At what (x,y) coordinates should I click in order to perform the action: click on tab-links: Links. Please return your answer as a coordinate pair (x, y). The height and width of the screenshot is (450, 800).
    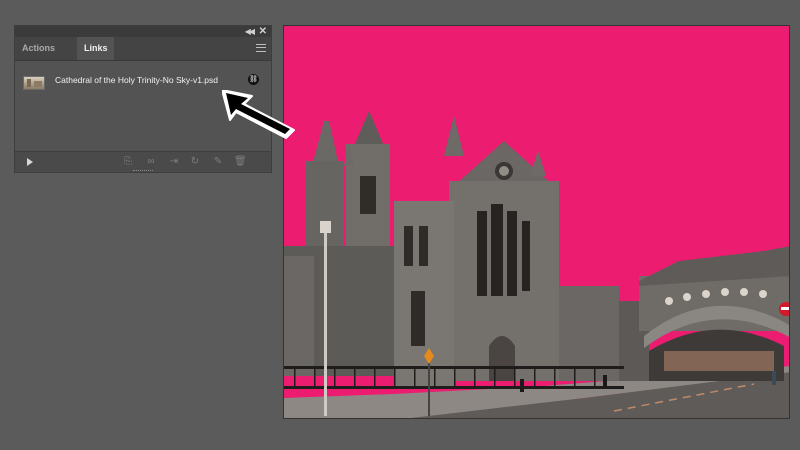
    Looking at the image, I should click on (95, 48).